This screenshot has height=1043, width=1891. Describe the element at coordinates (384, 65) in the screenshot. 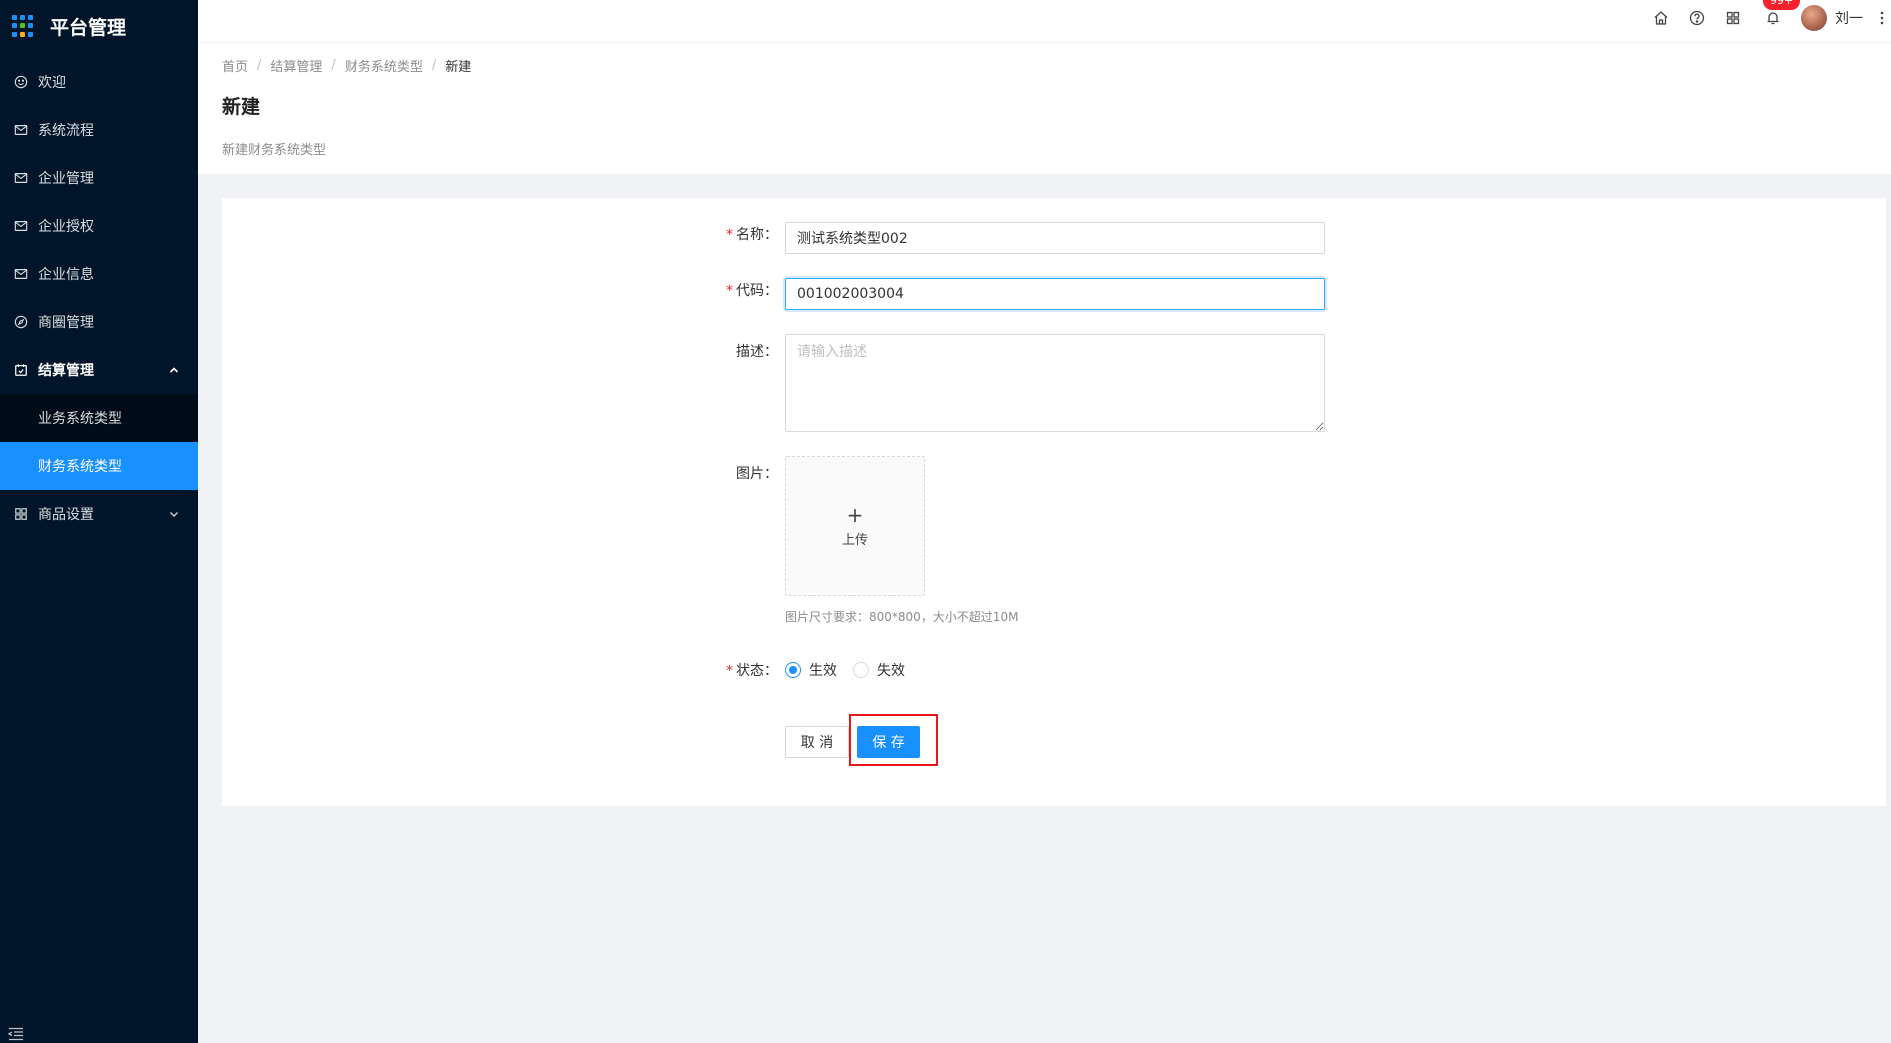

I see `breadcrumb-item-finance-system-type: 财务系统类型` at that location.